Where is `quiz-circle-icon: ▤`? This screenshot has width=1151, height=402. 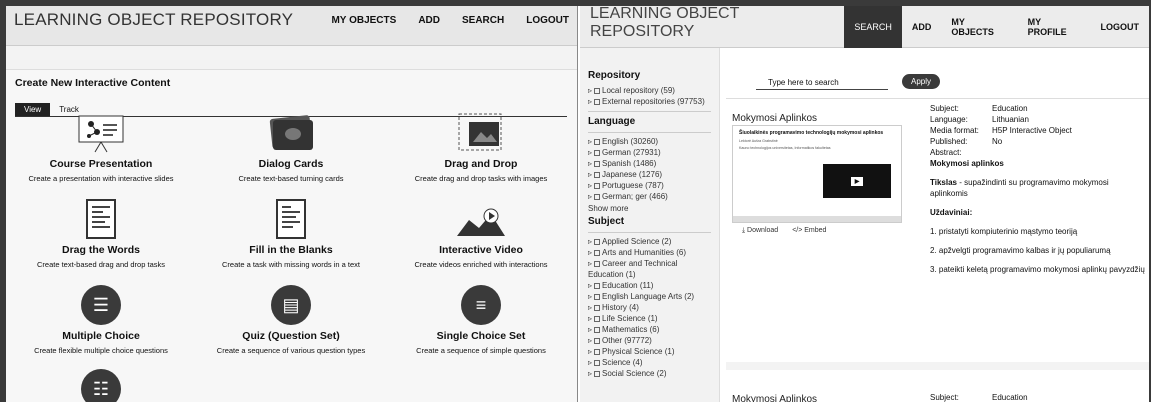 quiz-circle-icon: ▤ is located at coordinates (291, 305).